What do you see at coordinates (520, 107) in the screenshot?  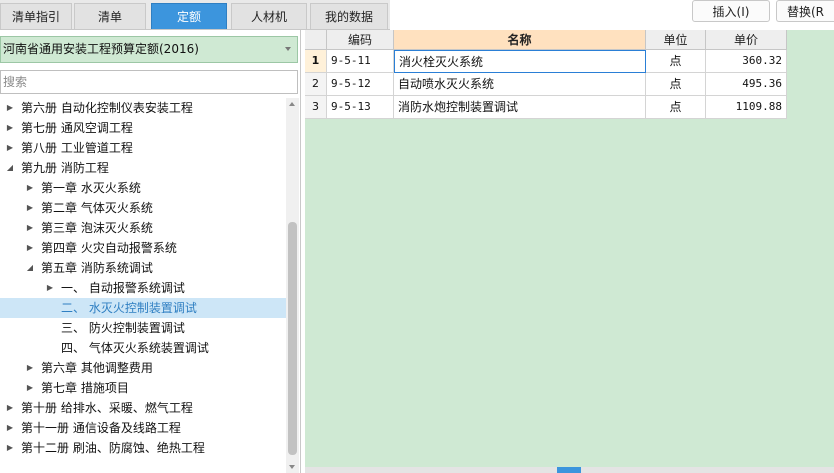 I see `cell-name: 消防水炮控制装置调试` at bounding box center [520, 107].